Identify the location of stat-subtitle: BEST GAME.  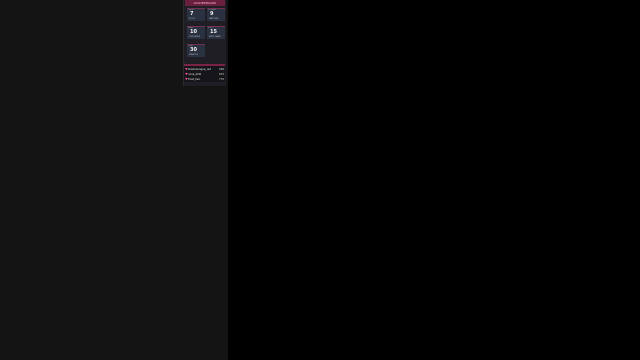
(215, 37).